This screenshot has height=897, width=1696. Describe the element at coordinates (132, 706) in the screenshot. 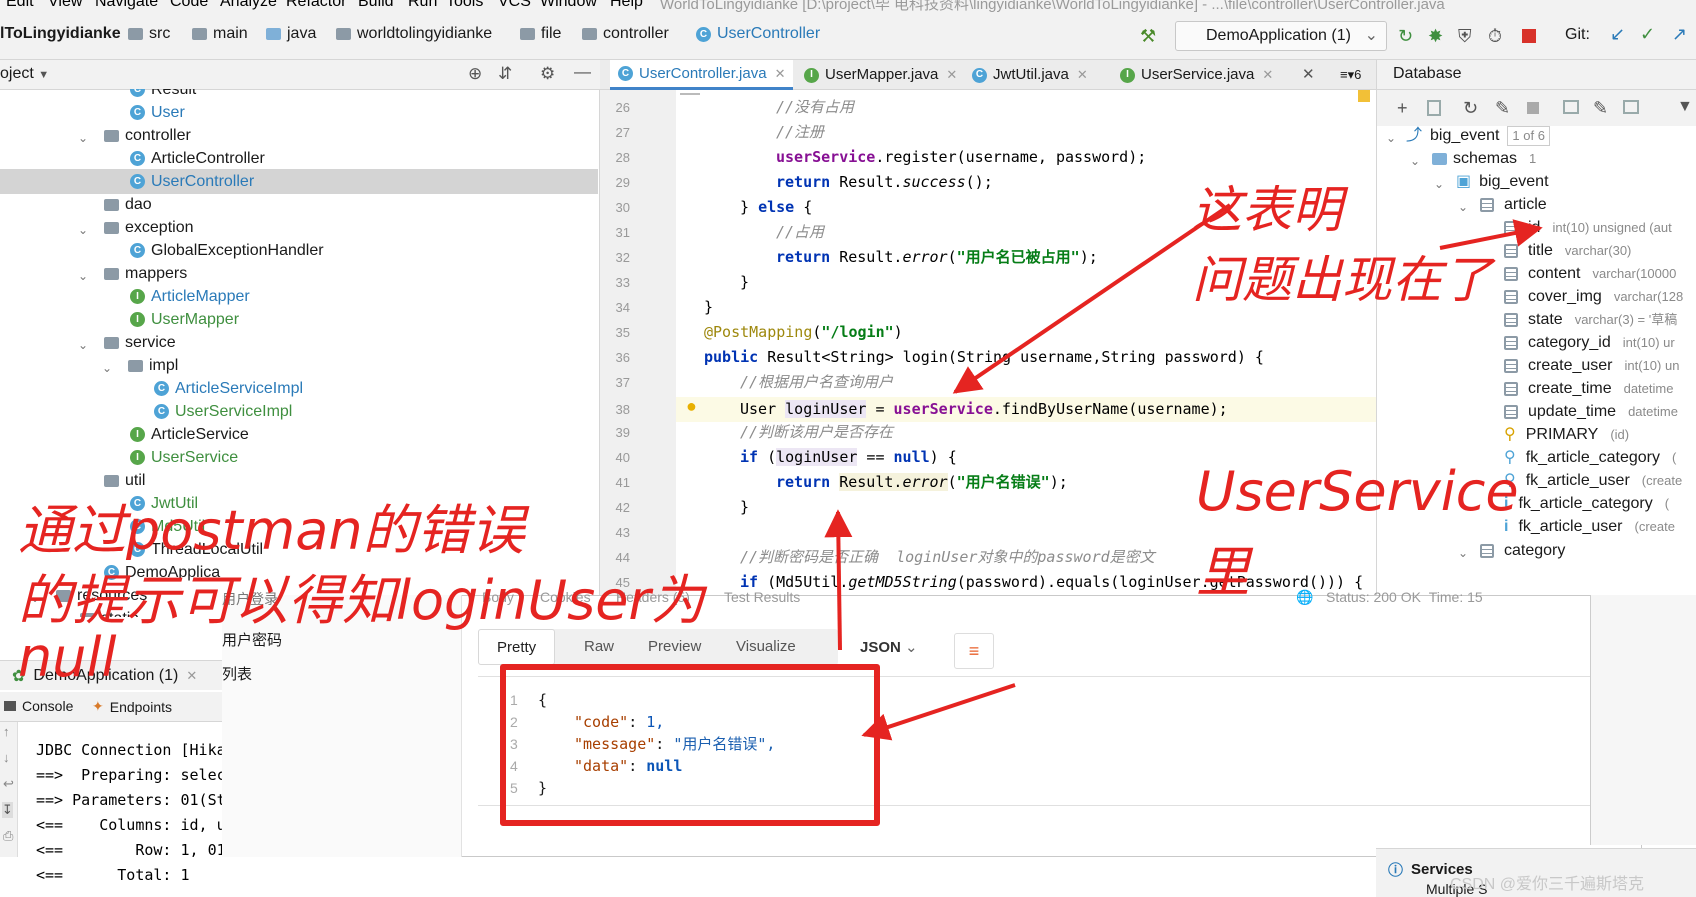

I see `tab-endpoints: ✦ Endpoints` at that location.